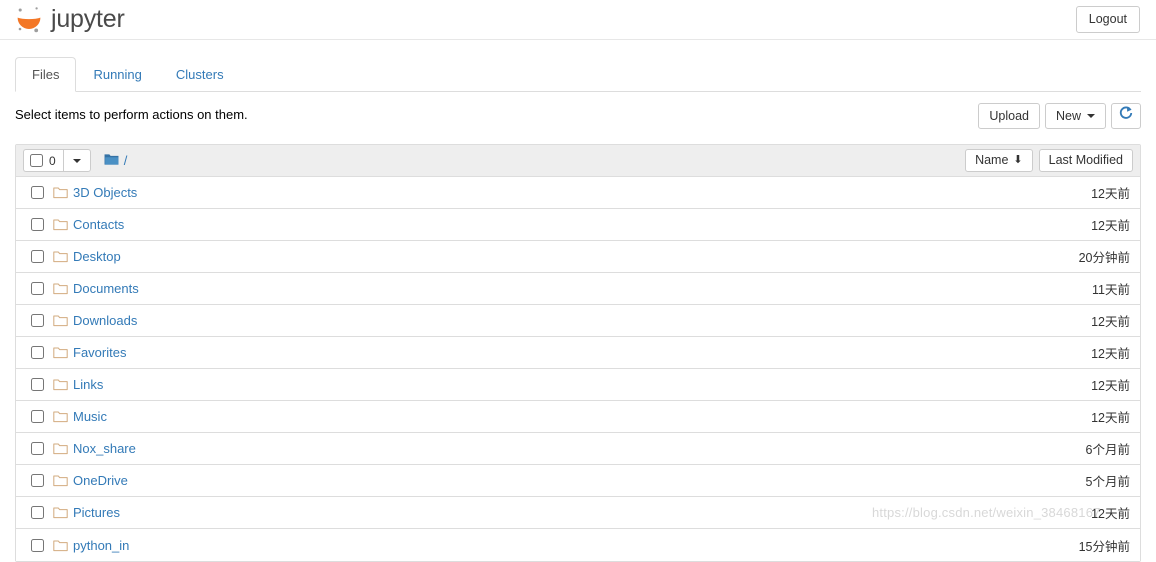 Image resolution: width=1156 pixels, height=562 pixels. I want to click on select-all-checkbox-wrap: 0, so click(43, 160).